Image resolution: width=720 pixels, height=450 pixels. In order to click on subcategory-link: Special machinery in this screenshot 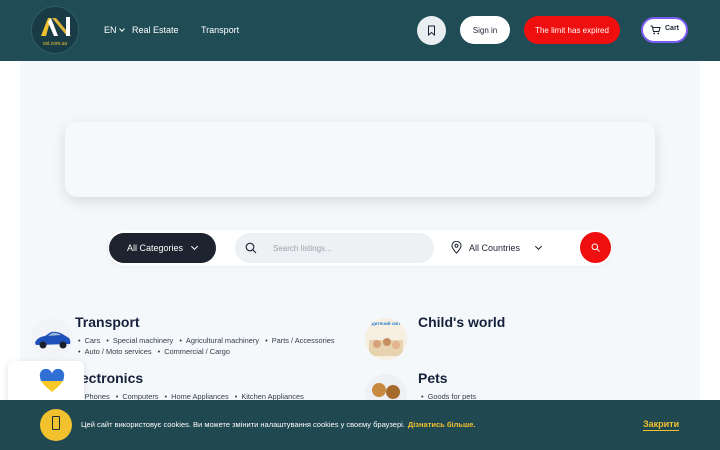, I will do `click(139, 340)`.